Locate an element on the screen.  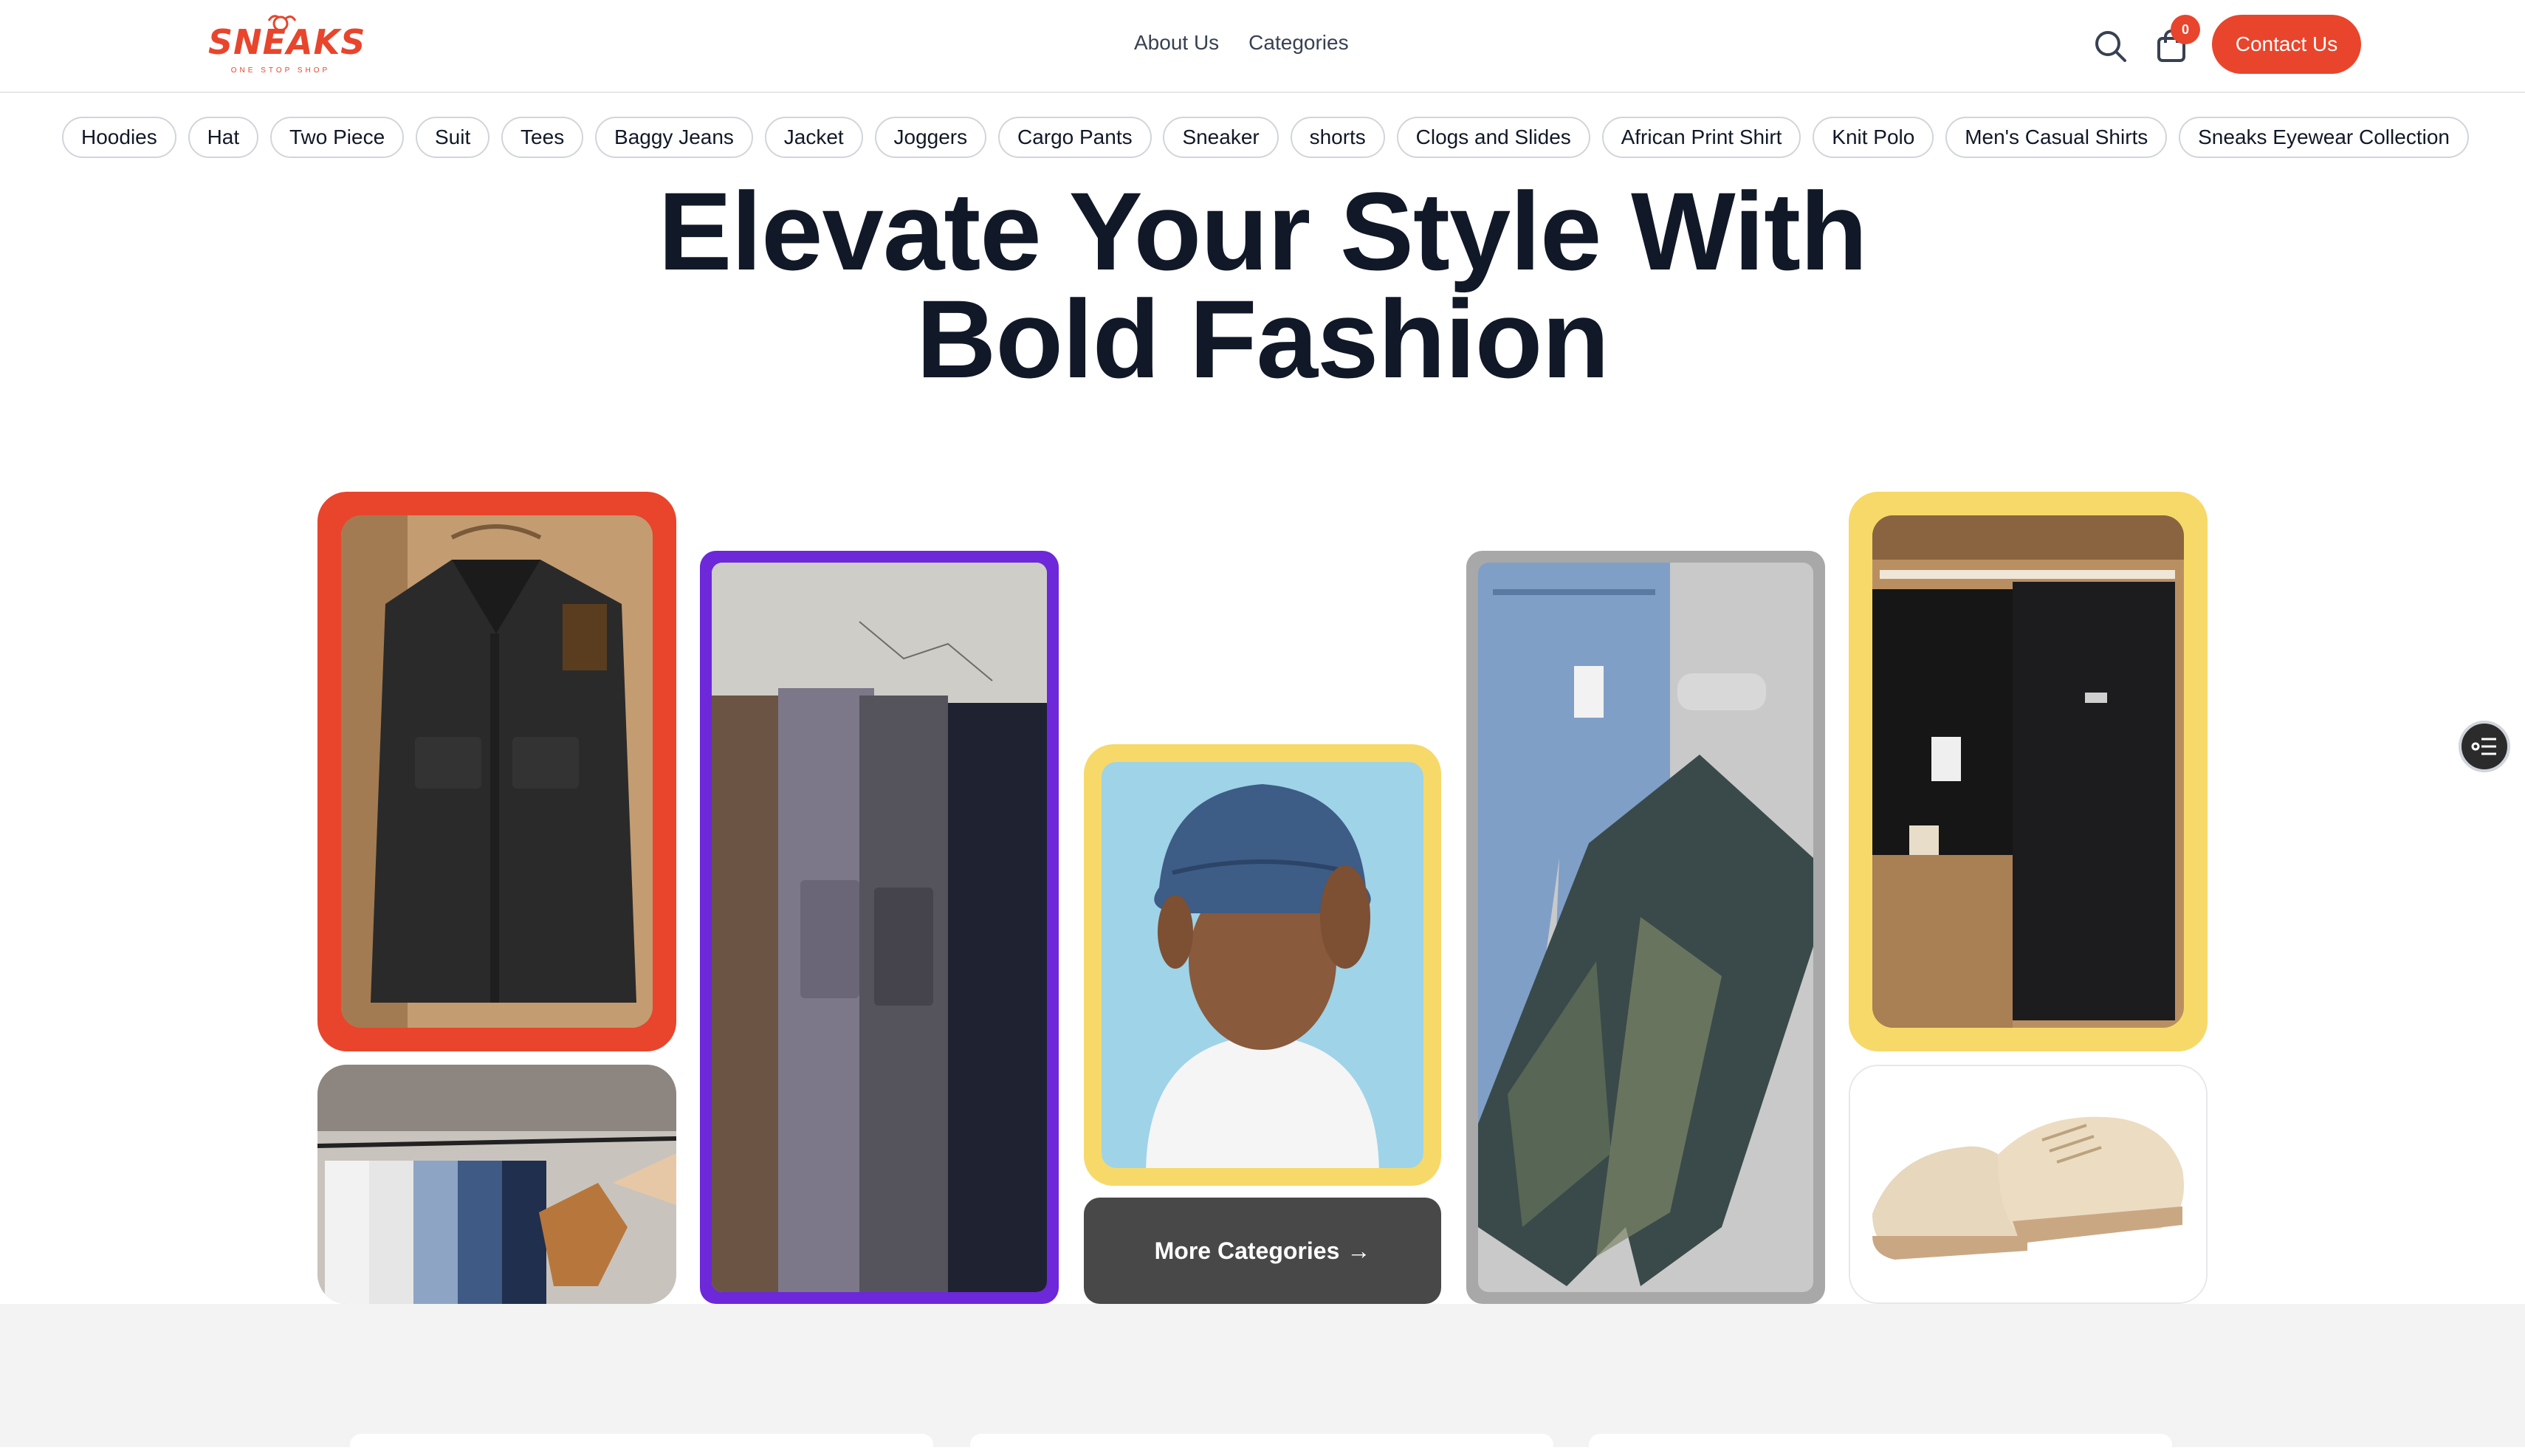
shirts-rack-image is located at coordinates (497, 1184).